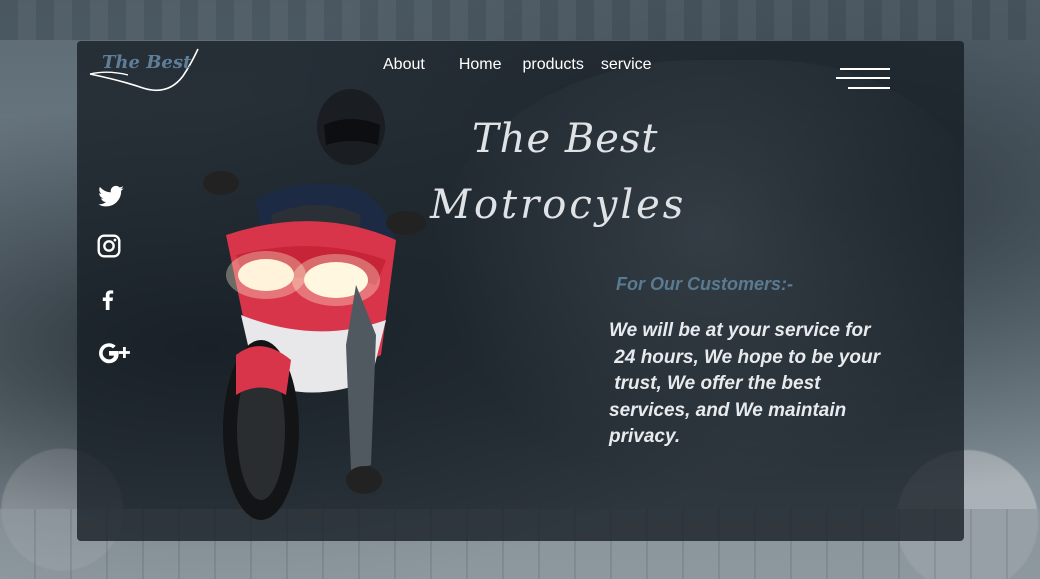 Image resolution: width=1040 pixels, height=579 pixels. Describe the element at coordinates (404, 65) in the screenshot. I see `nav-about-link: About` at that location.